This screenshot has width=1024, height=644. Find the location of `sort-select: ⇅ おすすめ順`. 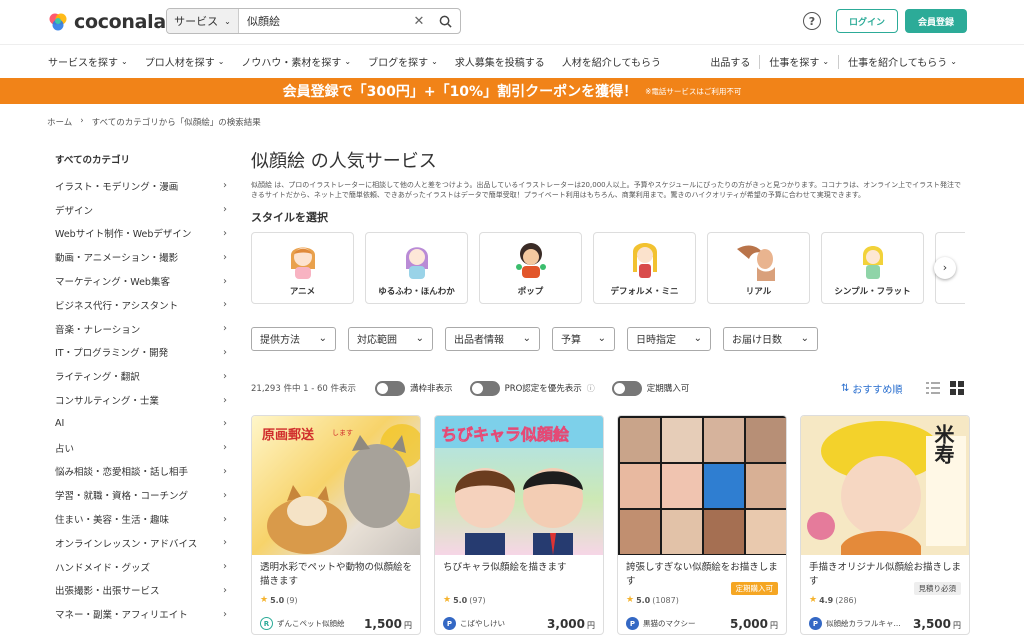

sort-select: ⇅ おすすめ順 is located at coordinates (871, 388).